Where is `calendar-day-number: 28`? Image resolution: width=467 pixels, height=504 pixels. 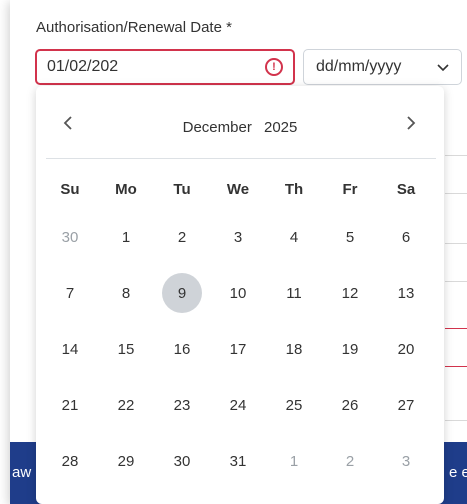
calendar-day-number: 28 is located at coordinates (70, 461).